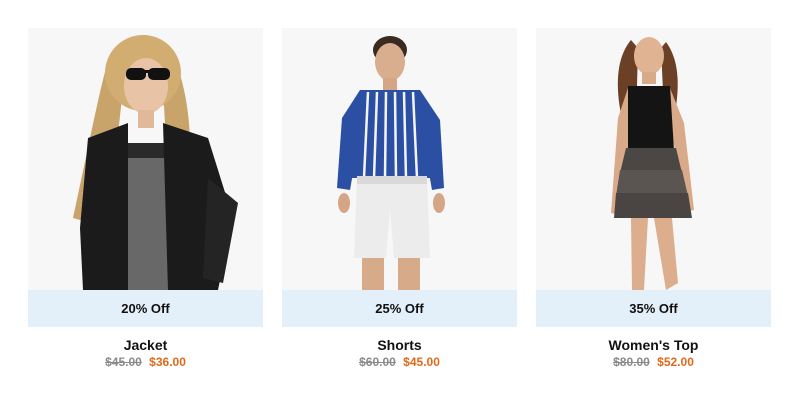 The image size is (800, 403). Describe the element at coordinates (675, 362) in the screenshot. I see `sale-price: $52.00` at that location.